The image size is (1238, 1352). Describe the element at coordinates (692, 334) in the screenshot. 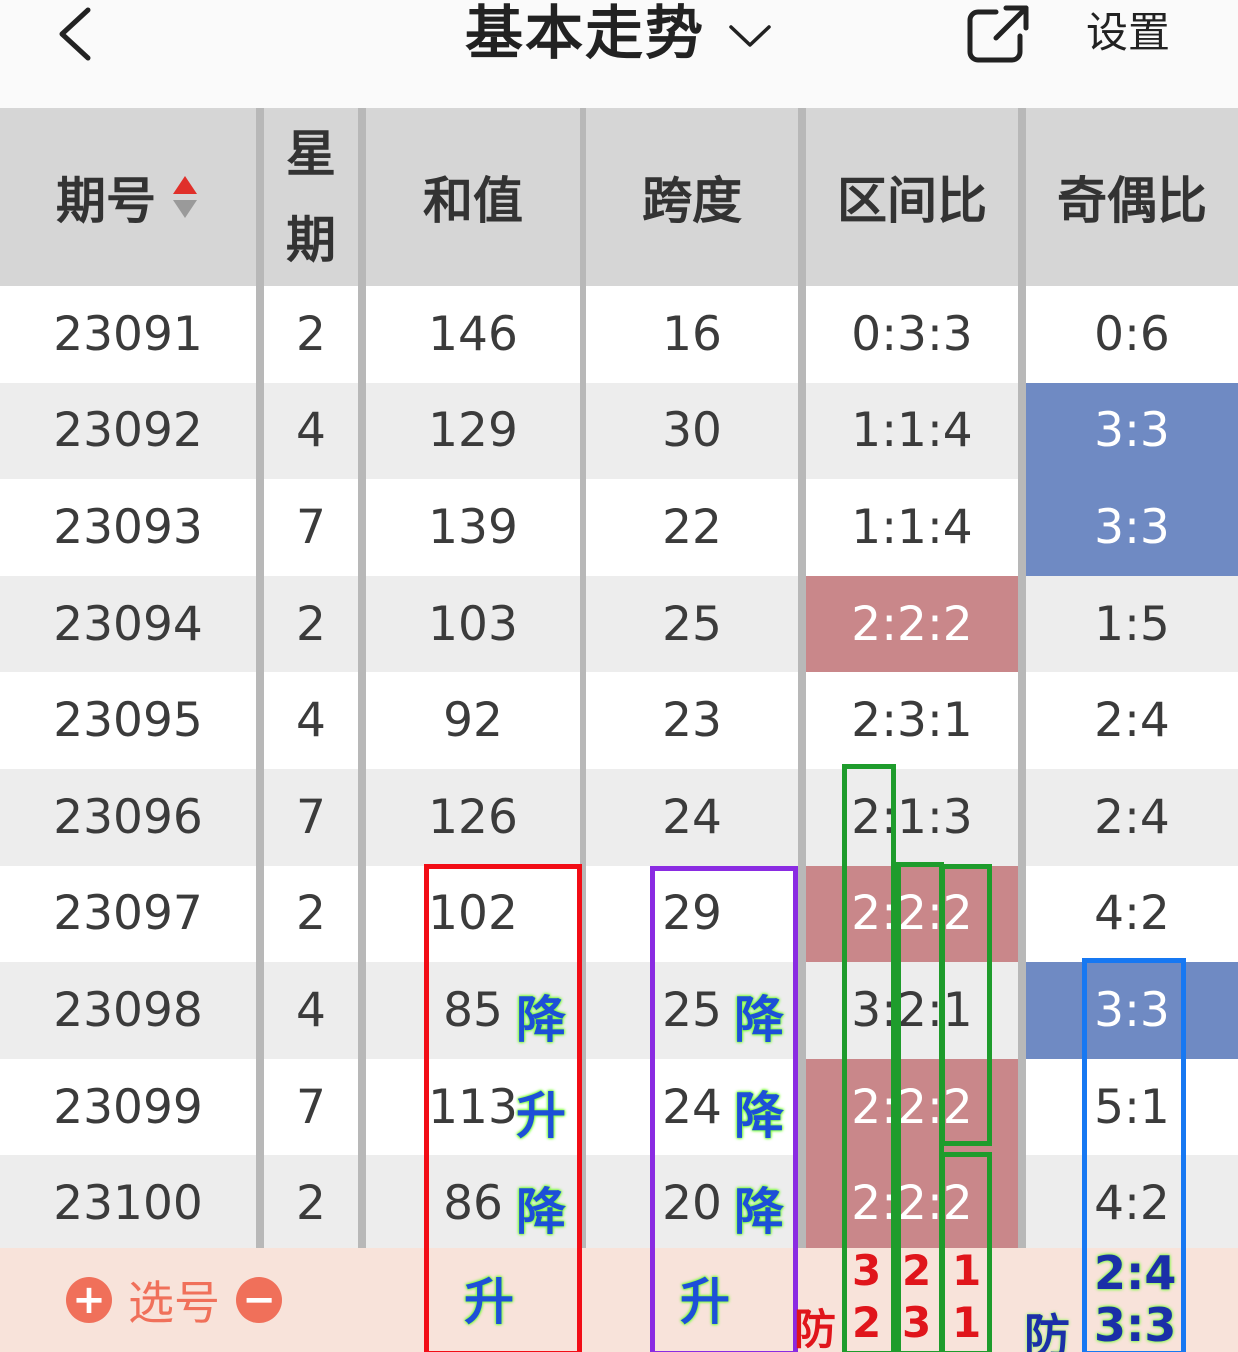

I see `cell-span: 16` at that location.